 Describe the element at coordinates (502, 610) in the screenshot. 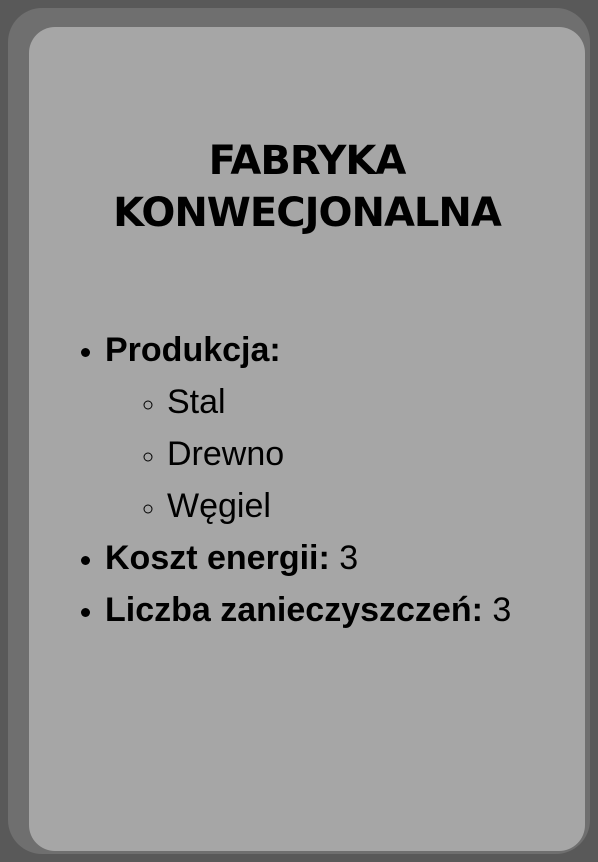

I see `pollution-value: 3` at that location.